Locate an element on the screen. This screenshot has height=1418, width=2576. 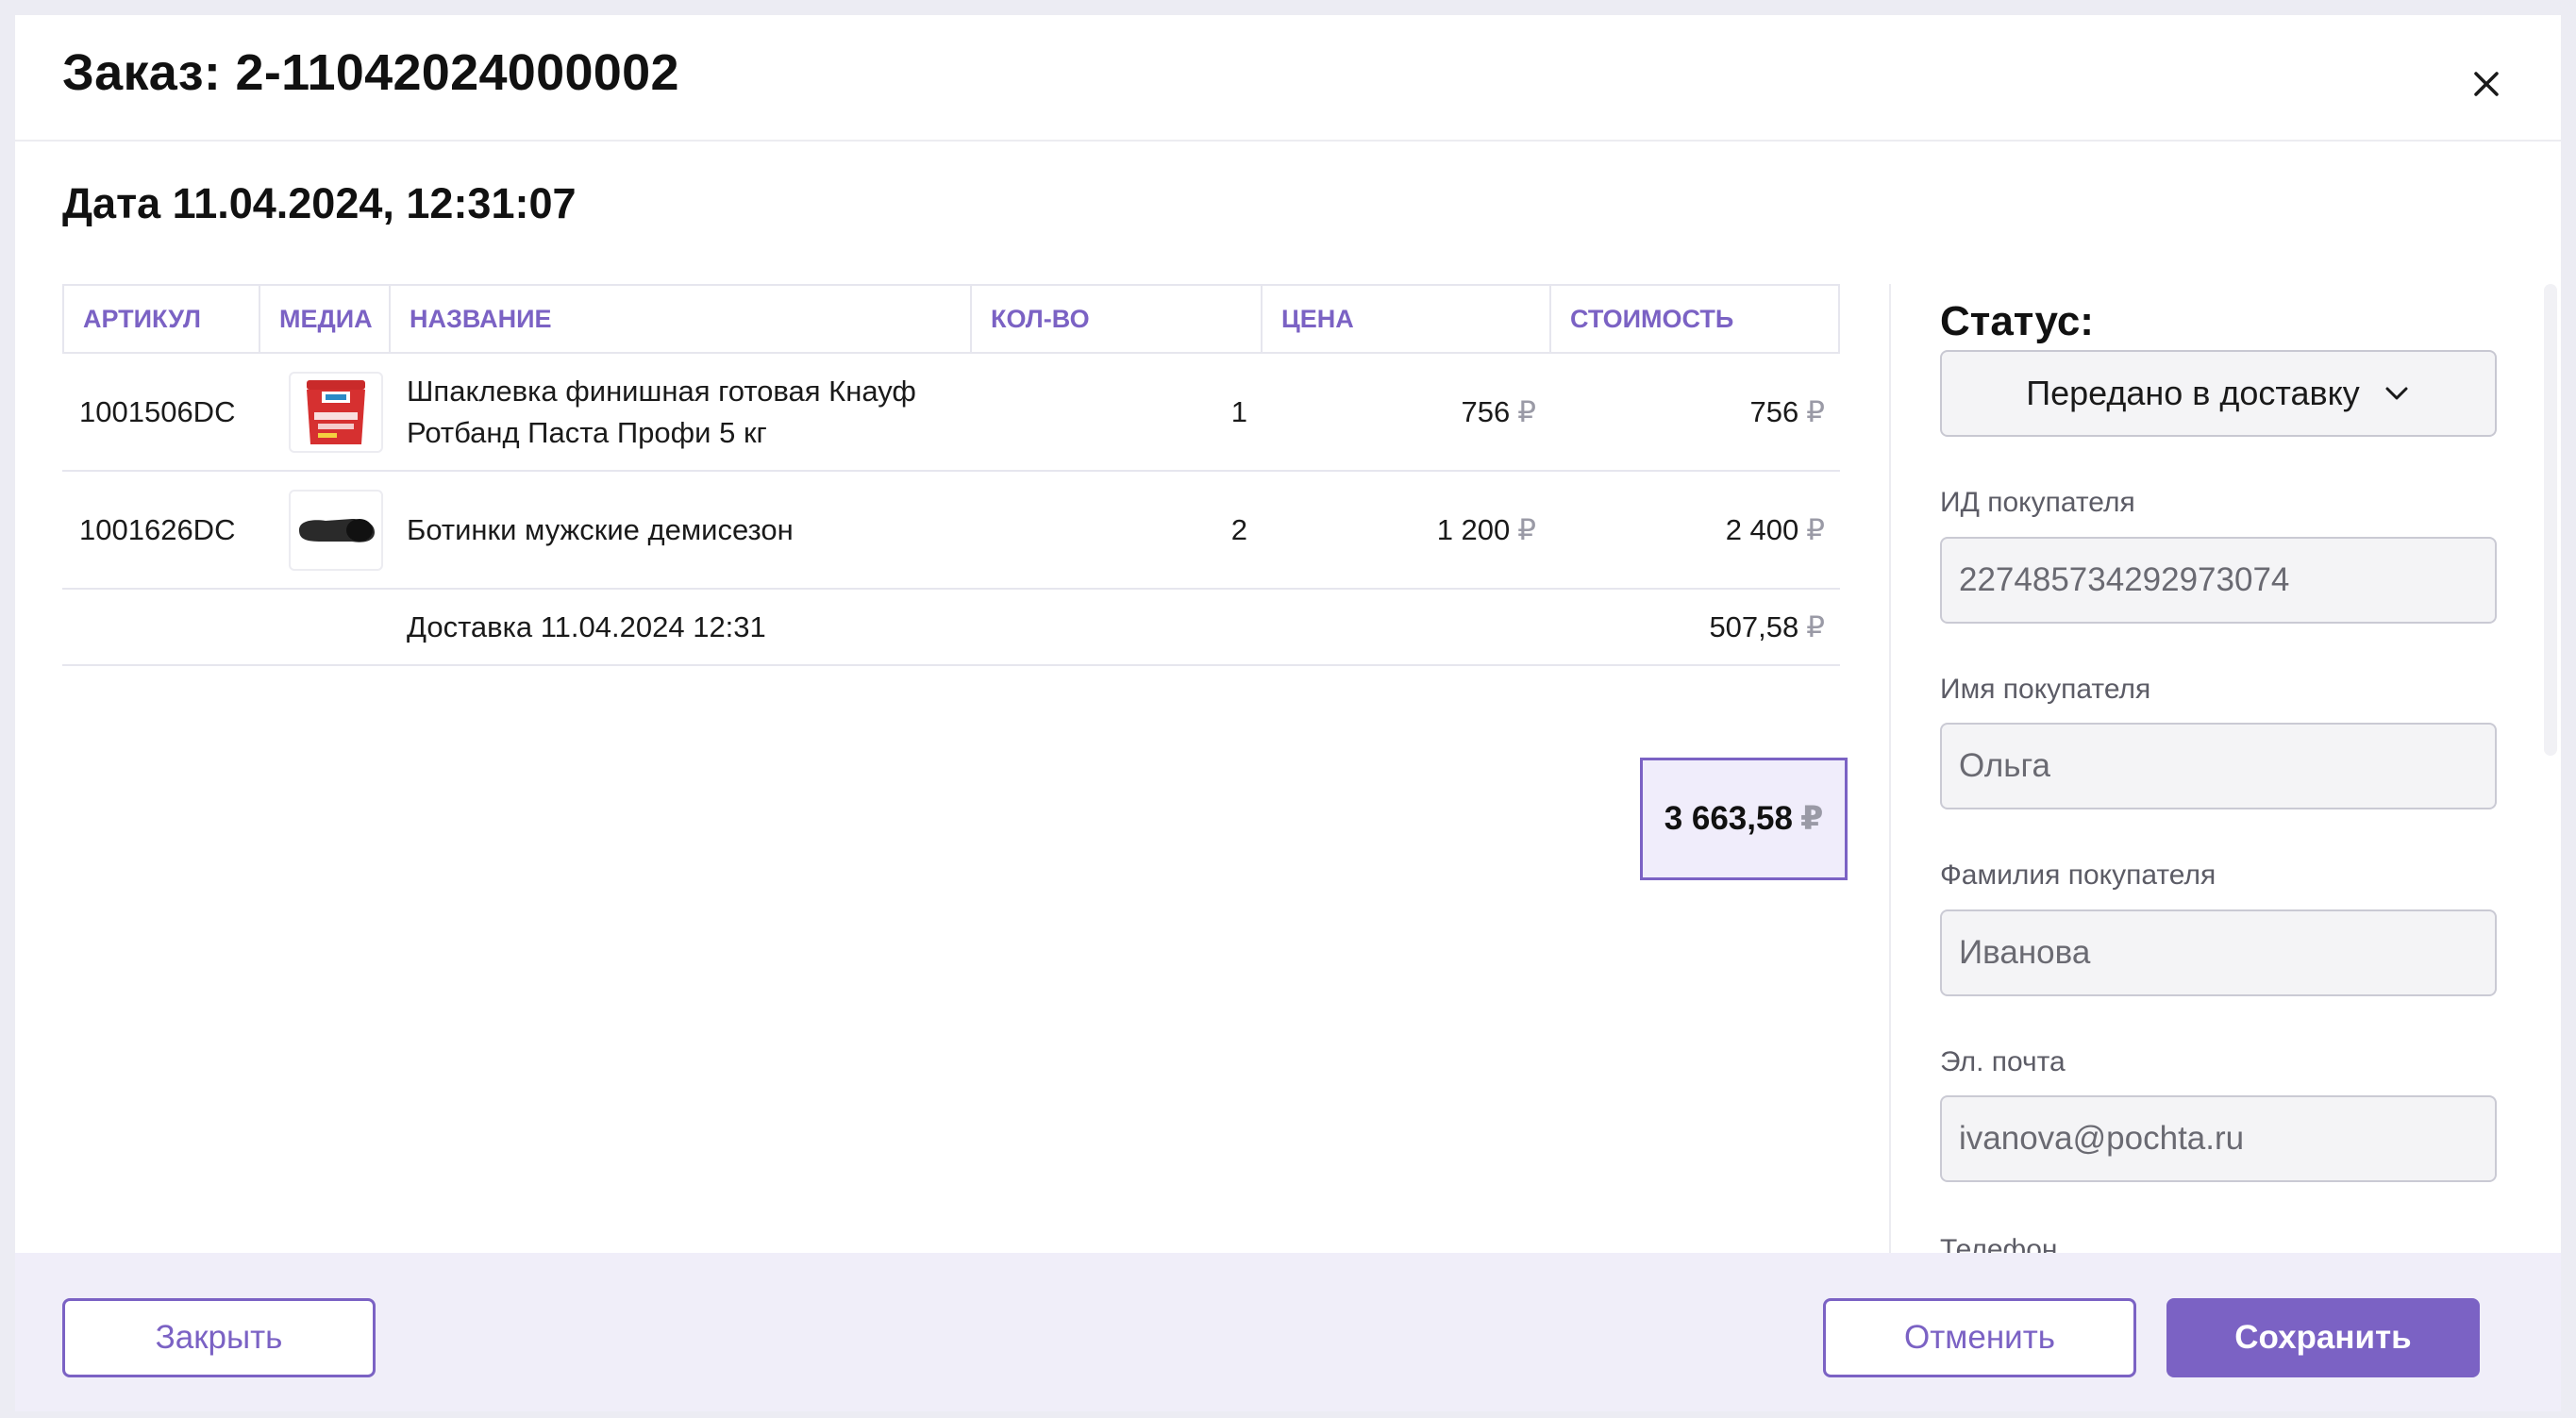
boot-icon is located at coordinates (337, 530).